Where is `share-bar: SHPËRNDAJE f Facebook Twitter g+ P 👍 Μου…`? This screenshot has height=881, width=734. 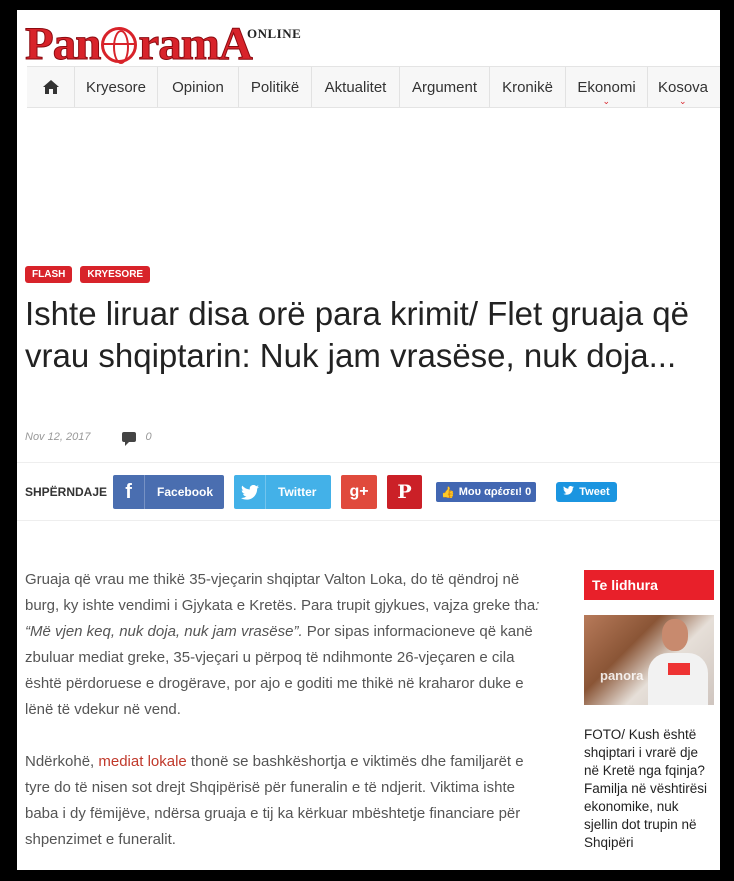 share-bar: SHPËRNDAJE f Facebook Twitter g+ P 👍 Μου… is located at coordinates (321, 492).